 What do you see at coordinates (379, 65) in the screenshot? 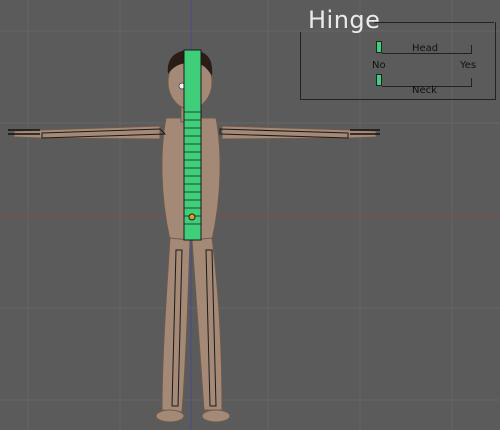
I see `range-min-label: No` at bounding box center [379, 65].